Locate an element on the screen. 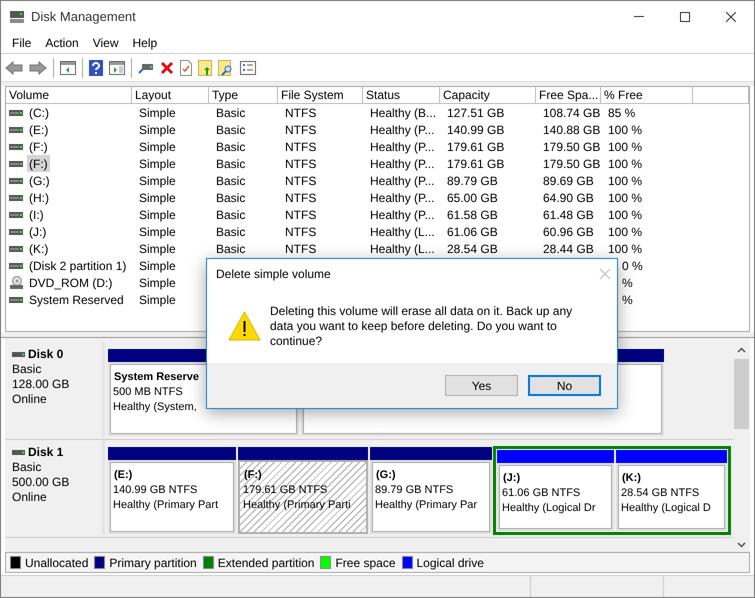 Image resolution: width=755 pixels, height=598 pixels. table-cell-text: 61.58 GB is located at coordinates (472, 215).